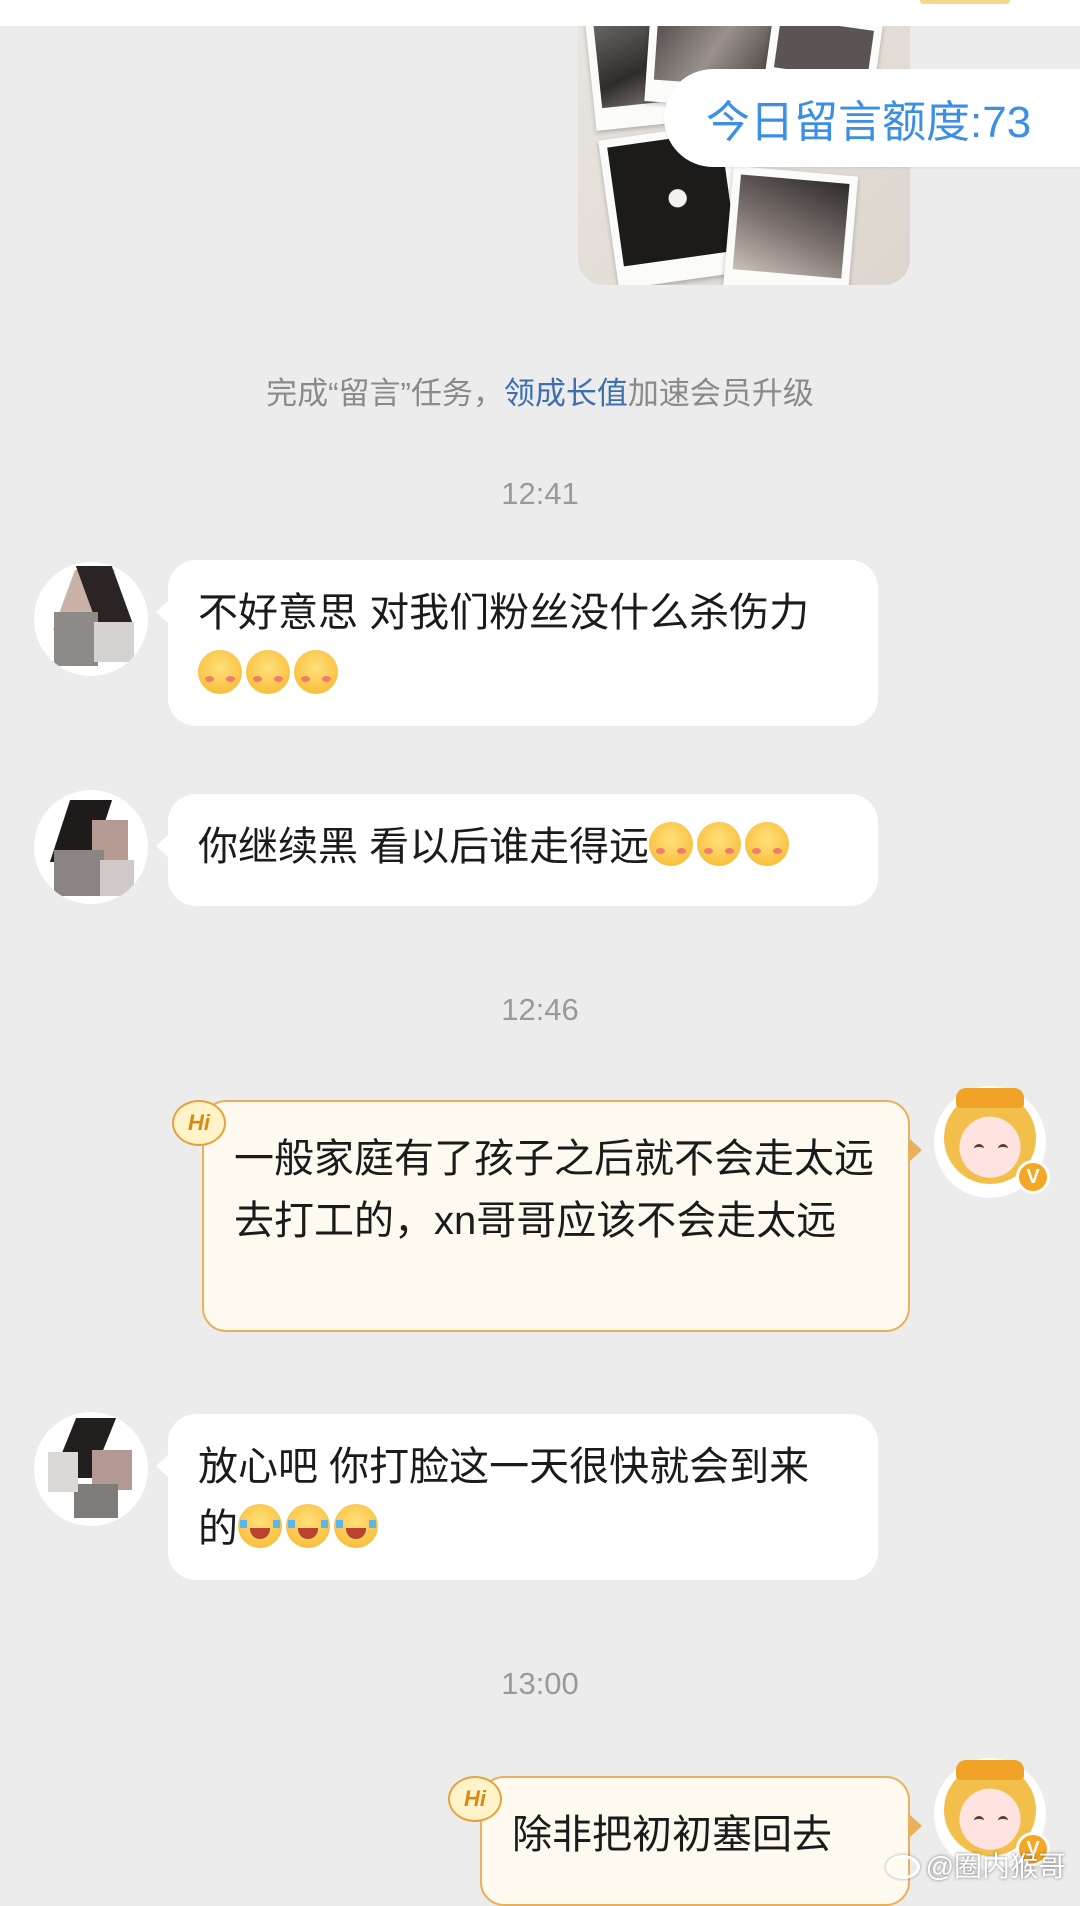 The width and height of the screenshot is (1080, 1906). I want to click on message-quota-badge: 今日留言额度:73, so click(872, 118).